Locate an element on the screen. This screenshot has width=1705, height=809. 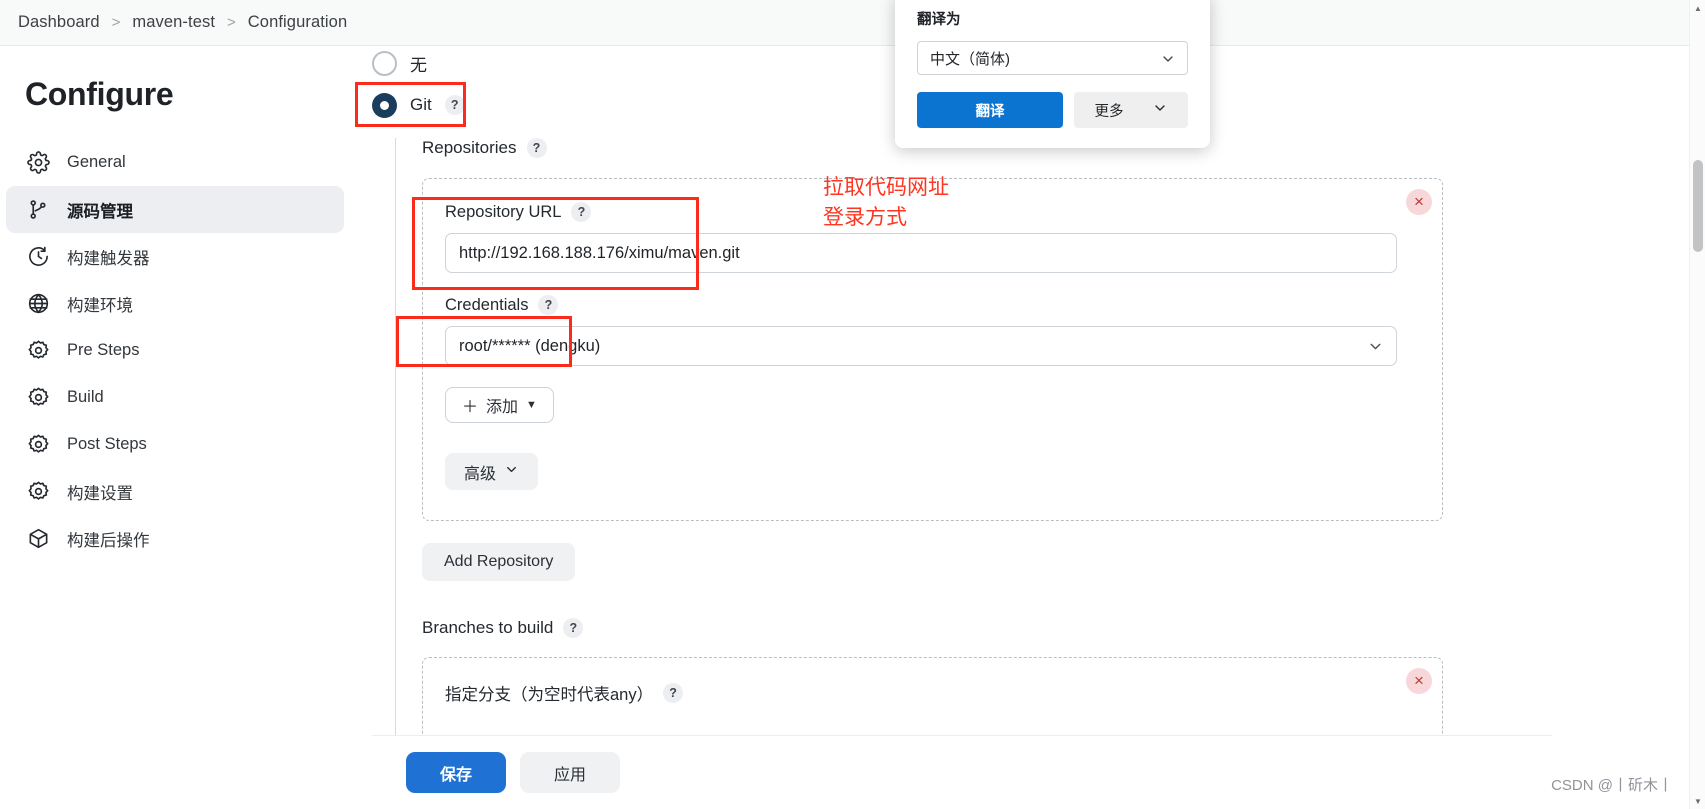
translate-popup: 翻译为 中文（简体) 翻译 更多 is located at coordinates (1052, 74).